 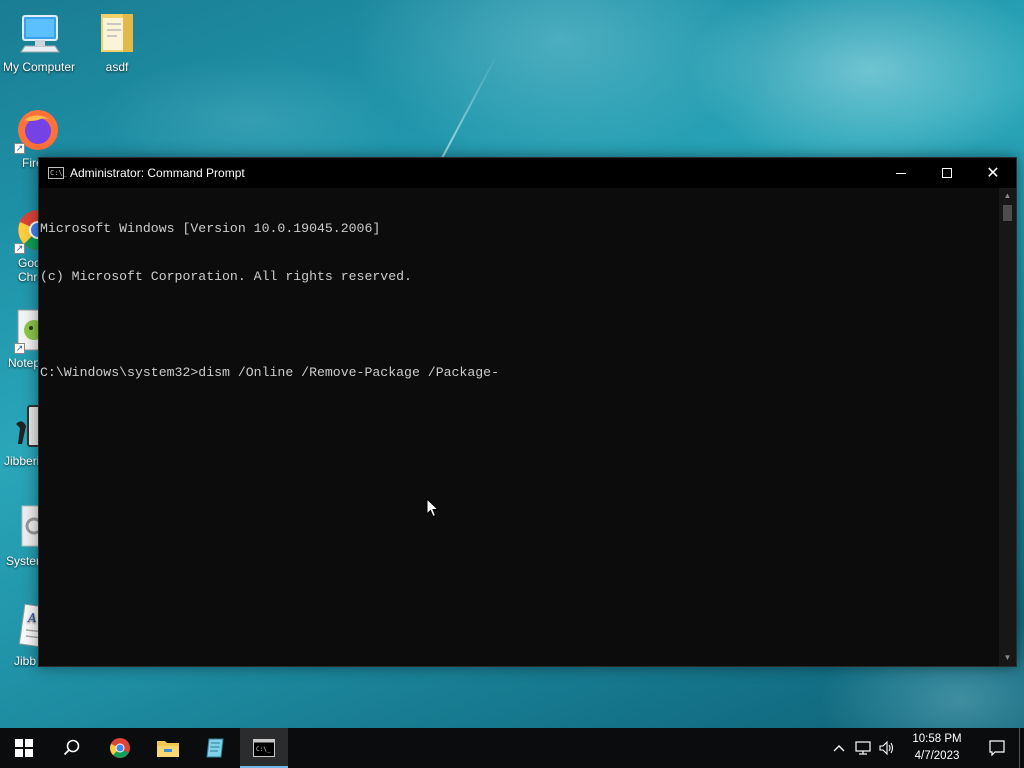 What do you see at coordinates (24, 363) in the screenshot?
I see `desktop-icon-label: Notep` at bounding box center [24, 363].